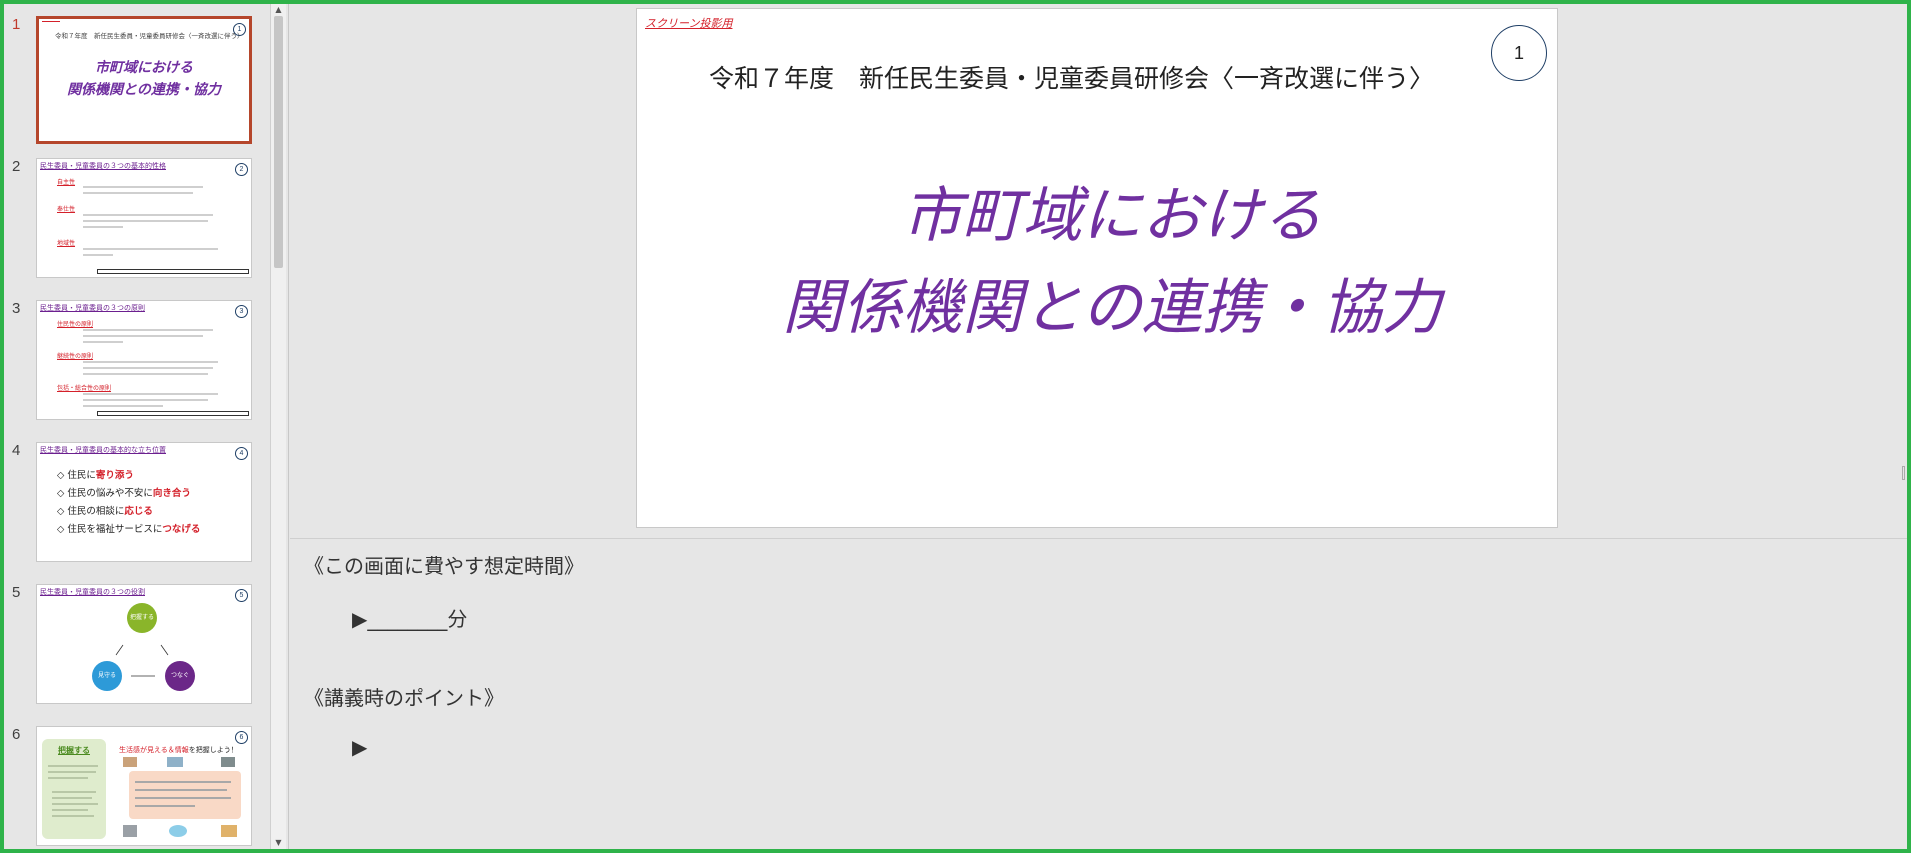  What do you see at coordinates (278, 843) in the screenshot?
I see `scroll-down-icon: ▼` at bounding box center [278, 843].